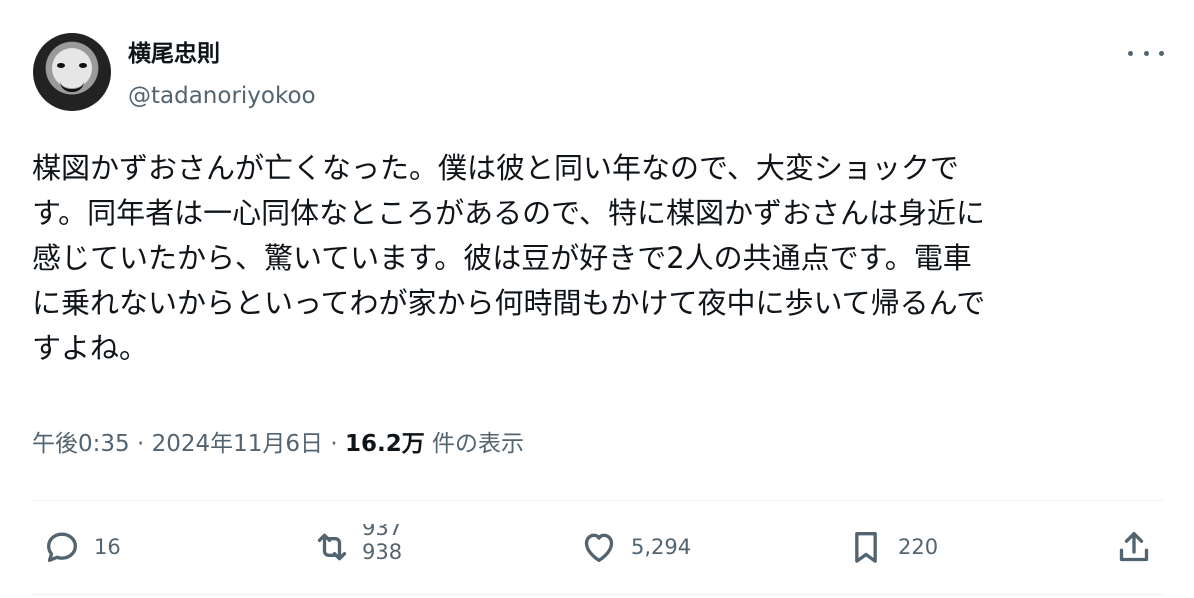 The height and width of the screenshot is (598, 1194). What do you see at coordinates (357, 547) in the screenshot?
I see `retweet-button: 937 938` at bounding box center [357, 547].